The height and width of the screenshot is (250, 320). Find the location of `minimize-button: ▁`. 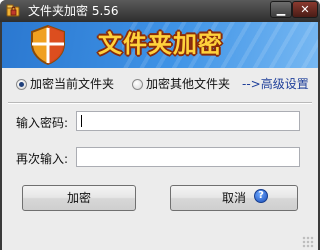

minimize-button: ▁ is located at coordinates (281, 9).